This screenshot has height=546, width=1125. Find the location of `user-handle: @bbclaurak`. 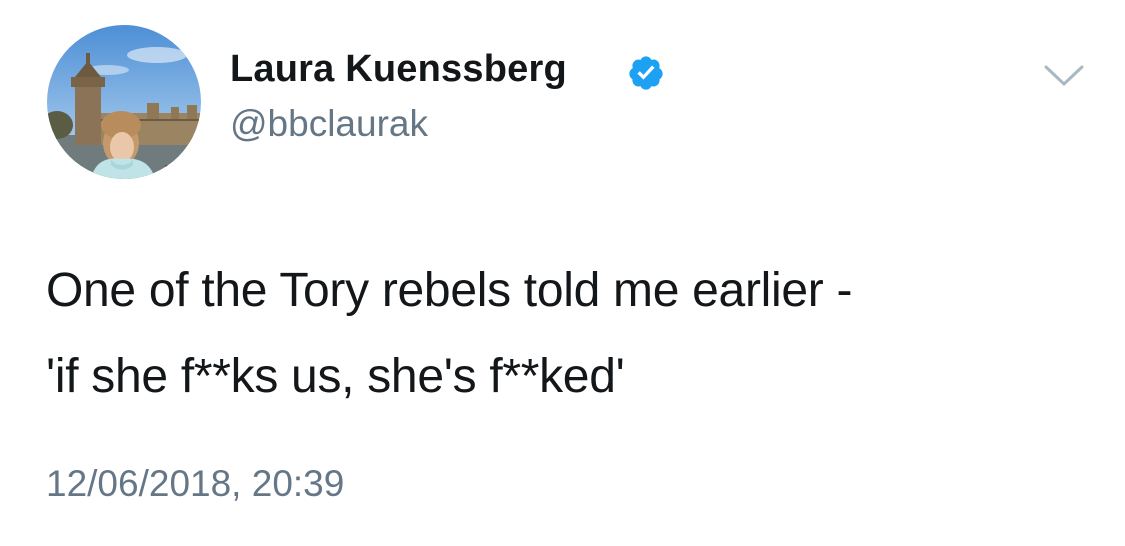

user-handle: @bbclaurak is located at coordinates (329, 124).